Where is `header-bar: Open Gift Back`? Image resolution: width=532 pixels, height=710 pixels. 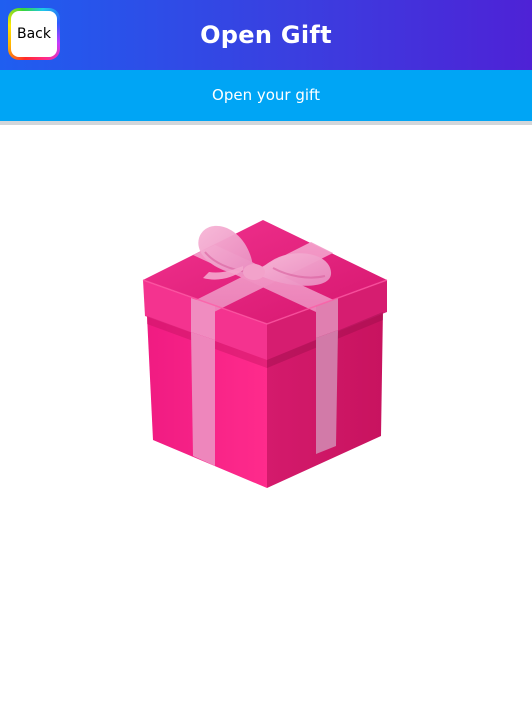
header-bar: Open Gift Back is located at coordinates (266, 35).